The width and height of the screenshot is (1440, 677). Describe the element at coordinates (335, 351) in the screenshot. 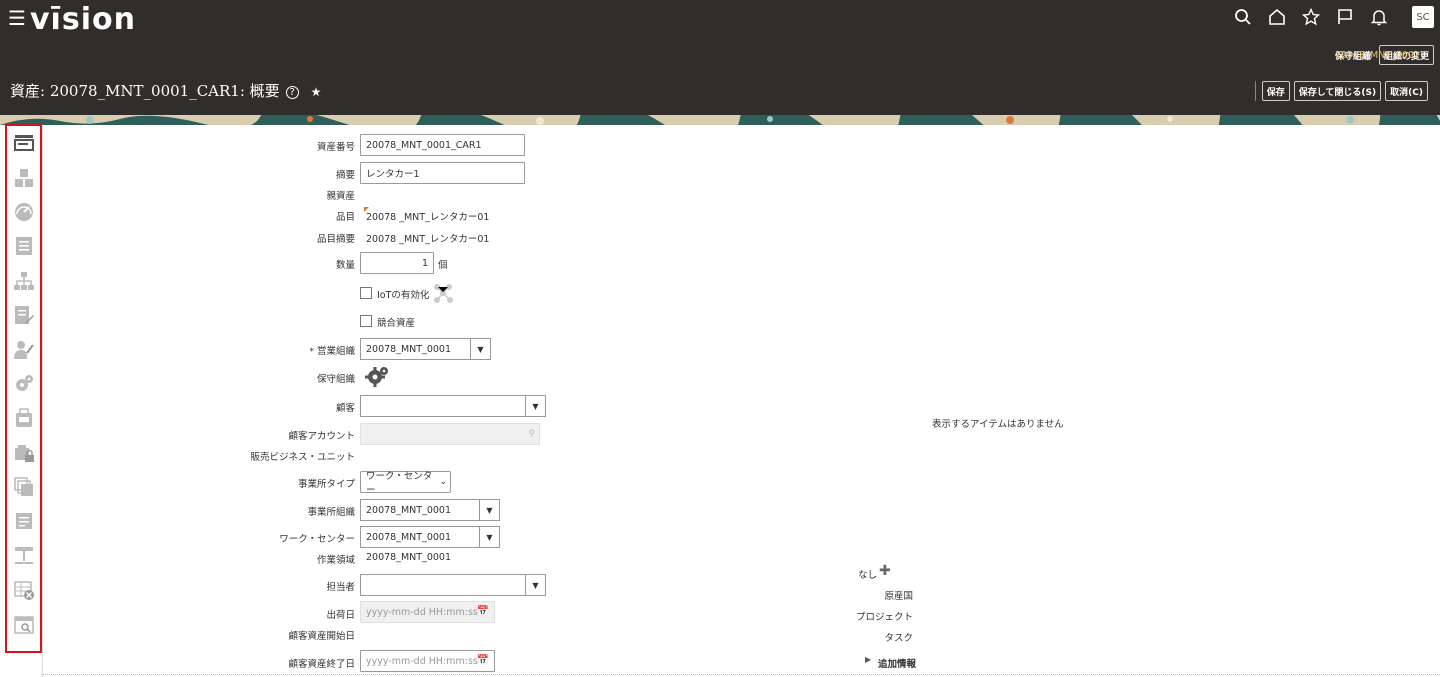

I see `operating-org-label-text: 営業組織` at that location.